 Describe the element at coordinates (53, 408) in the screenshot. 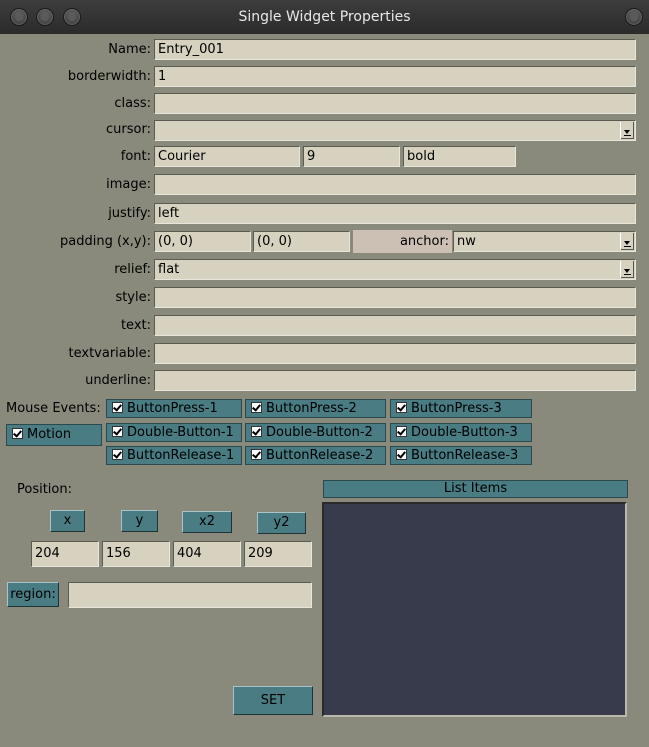

I see `mouse-events-label: Mouse Events:` at that location.